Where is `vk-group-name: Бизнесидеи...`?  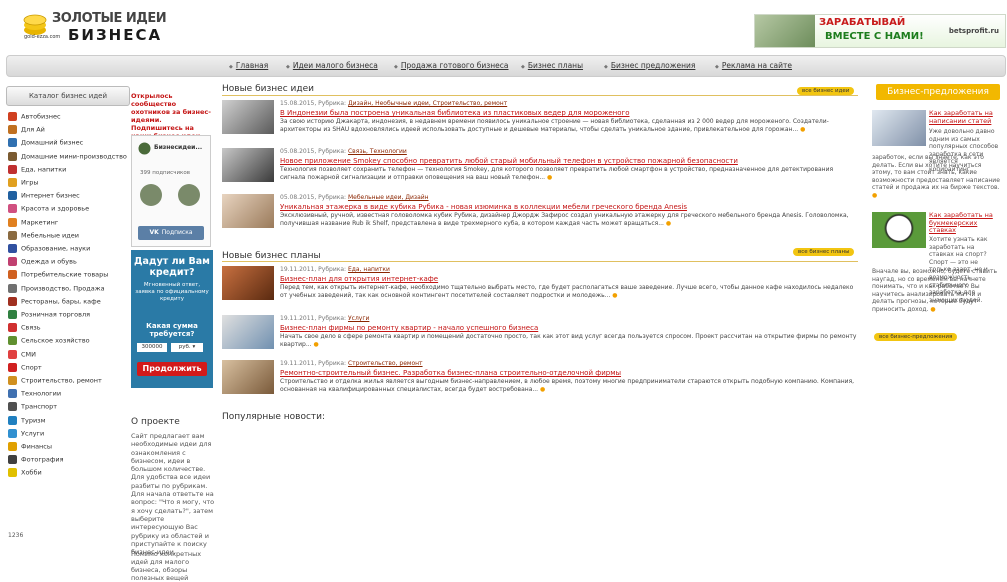
vk-group-name: Бизнесидеи... is located at coordinates (178, 147).